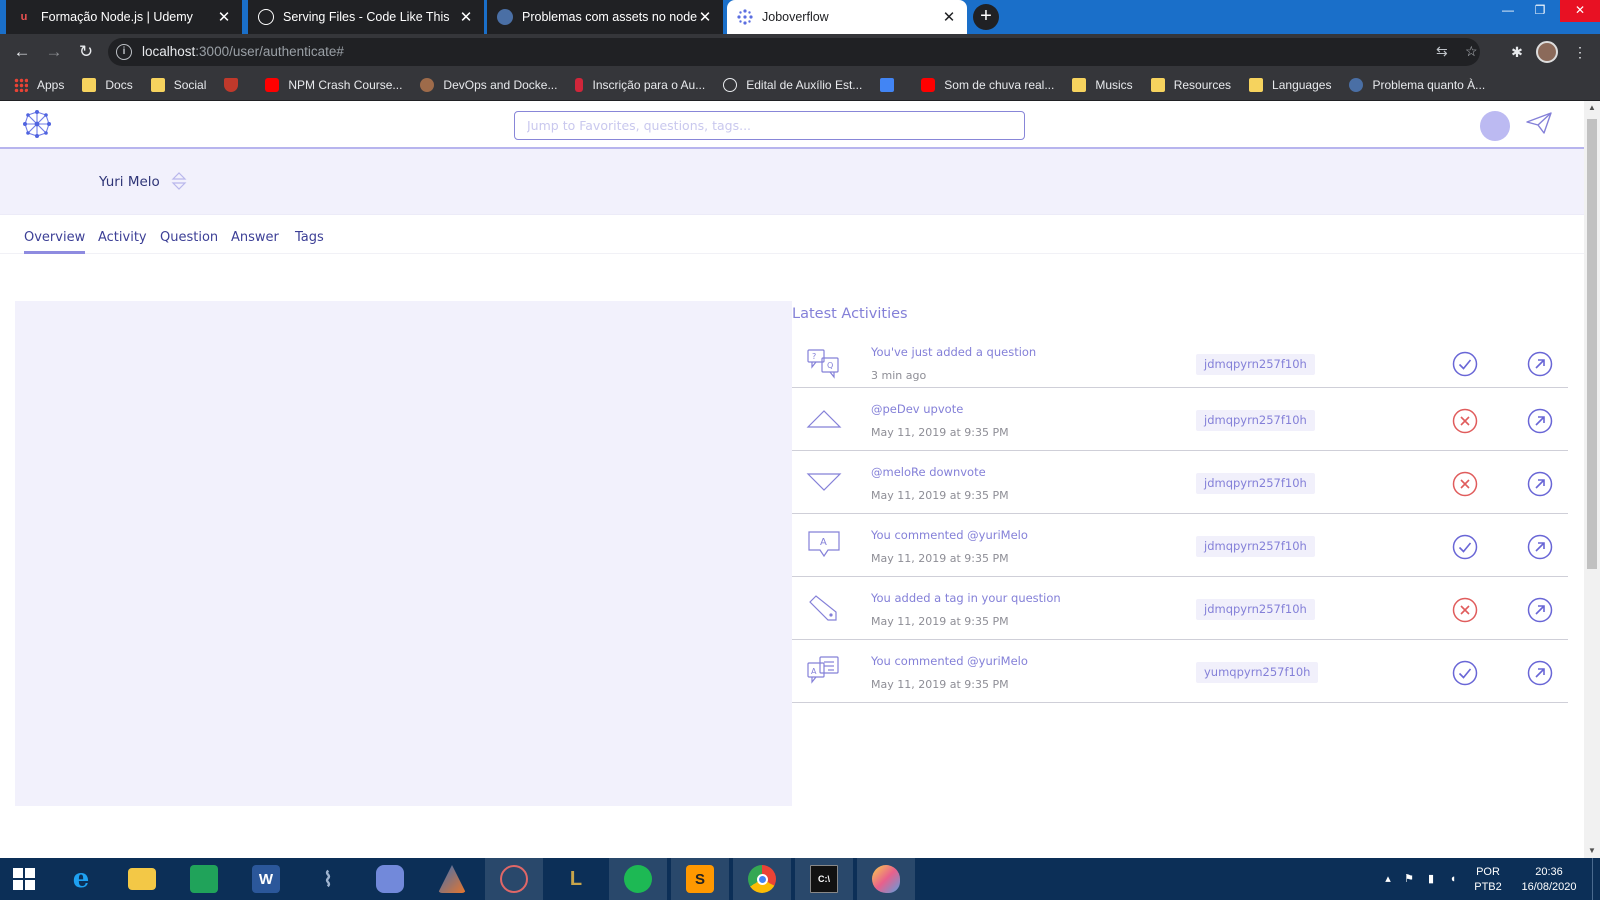  I want to click on address-url: localhost:3000/user/authenticate#, so click(243, 51).